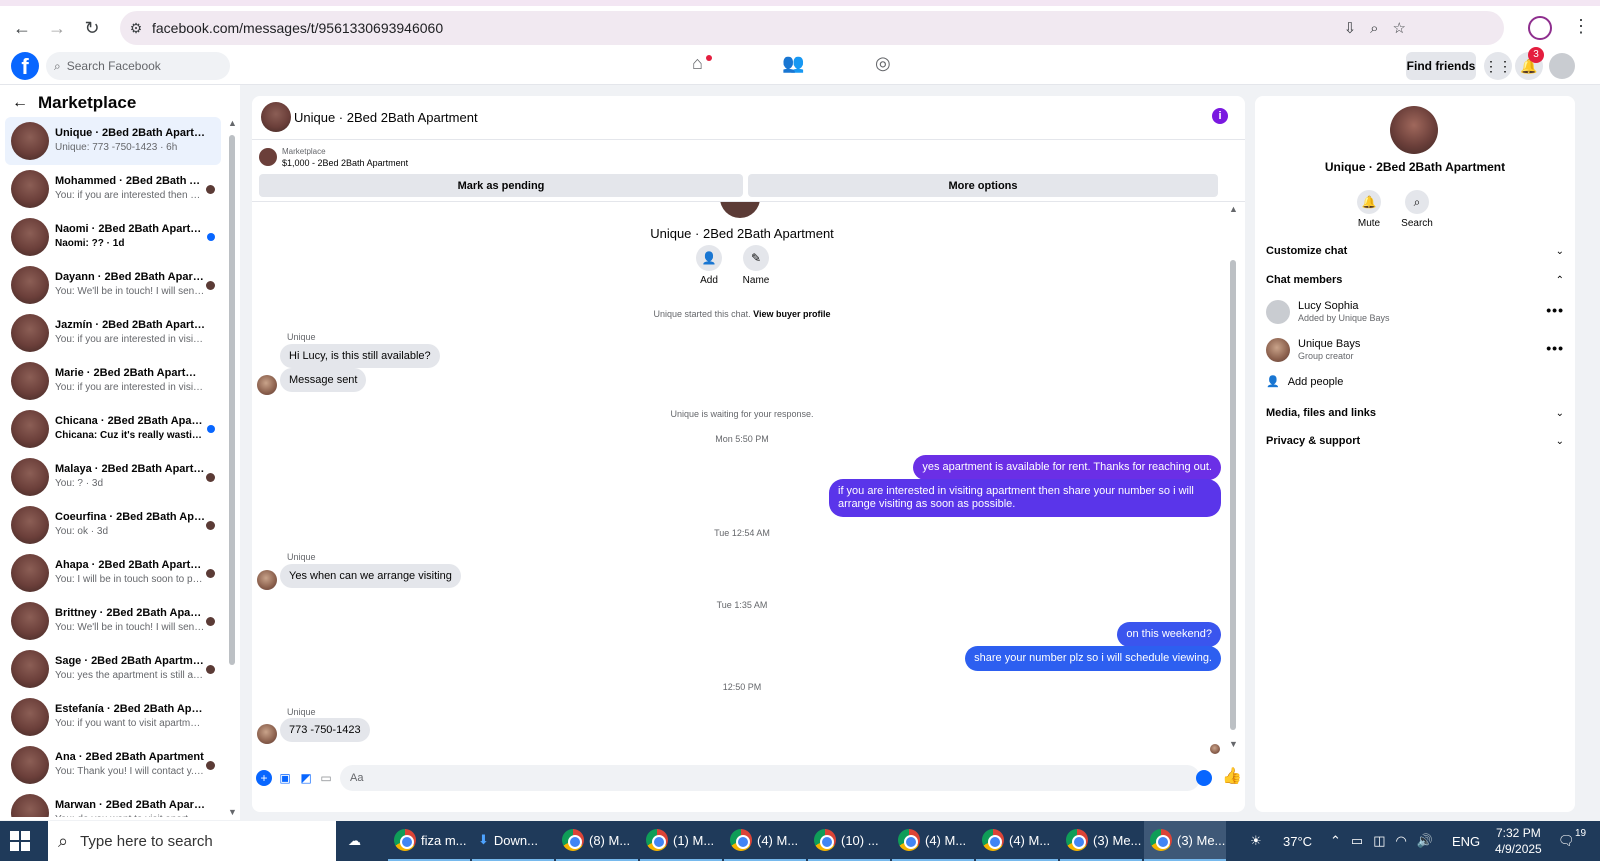 The width and height of the screenshot is (1600, 861). What do you see at coordinates (883, 63) in the screenshot?
I see `groups-icon: ◎` at bounding box center [883, 63].